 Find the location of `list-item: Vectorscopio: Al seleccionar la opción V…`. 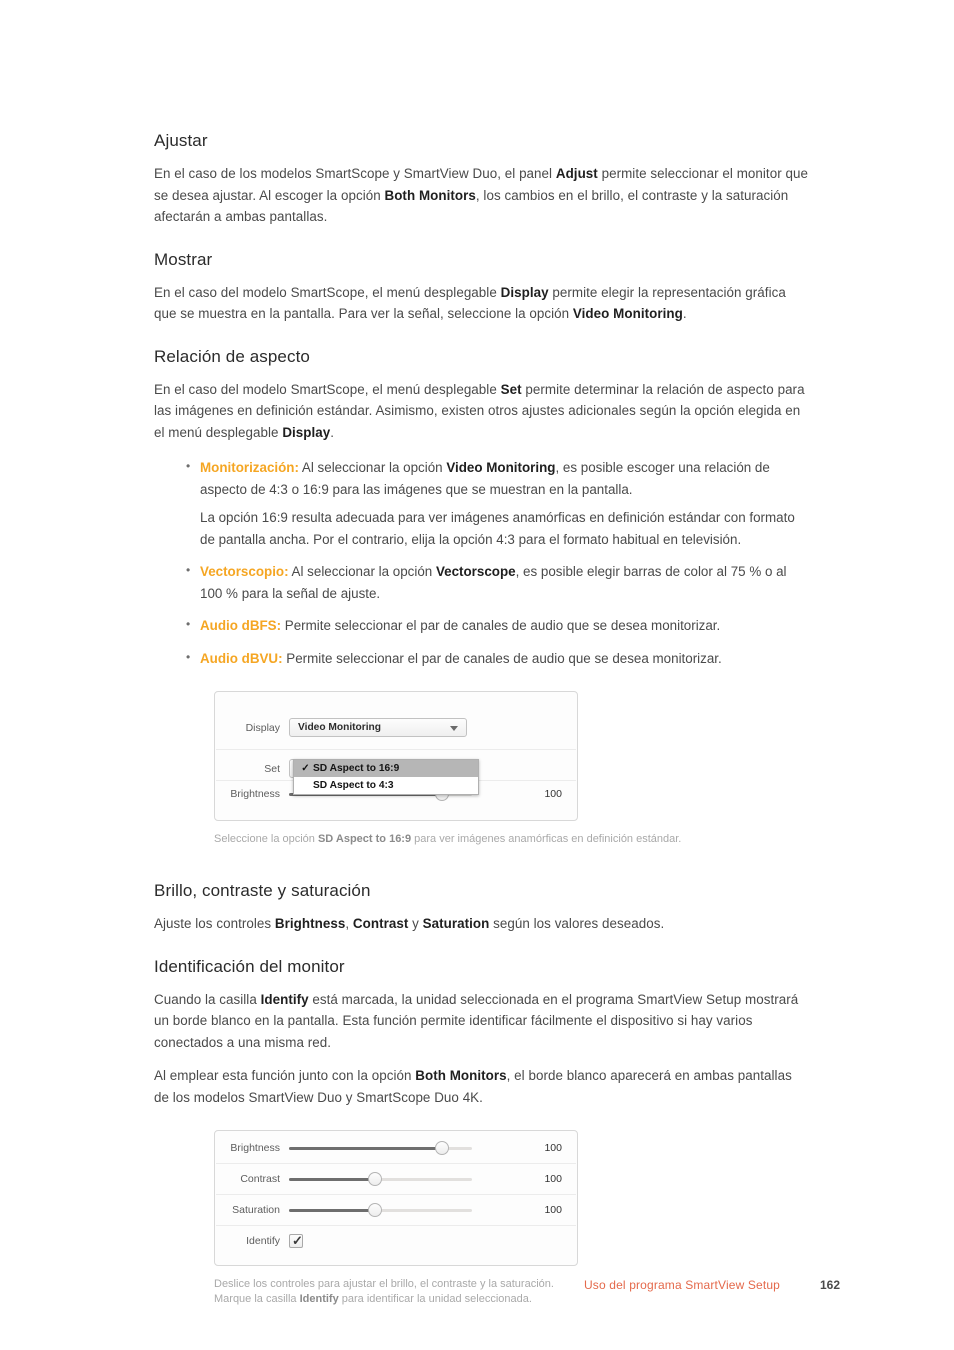

list-item: Vectorscopio: Al seleccionar la opción V… is located at coordinates (498, 582).